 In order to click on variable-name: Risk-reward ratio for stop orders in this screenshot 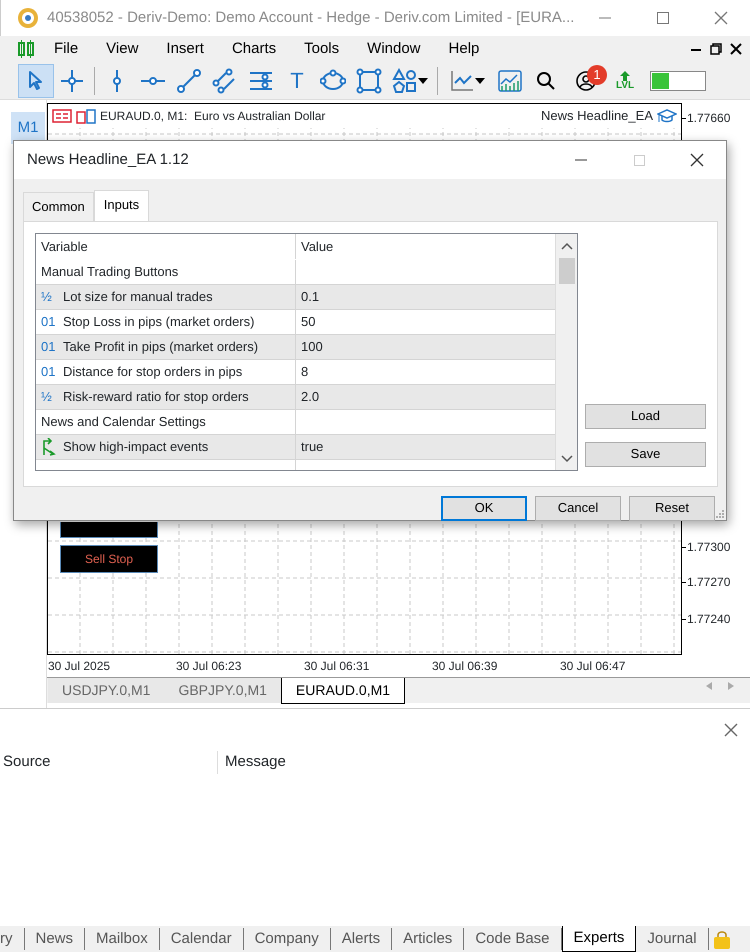, I will do `click(156, 397)`.